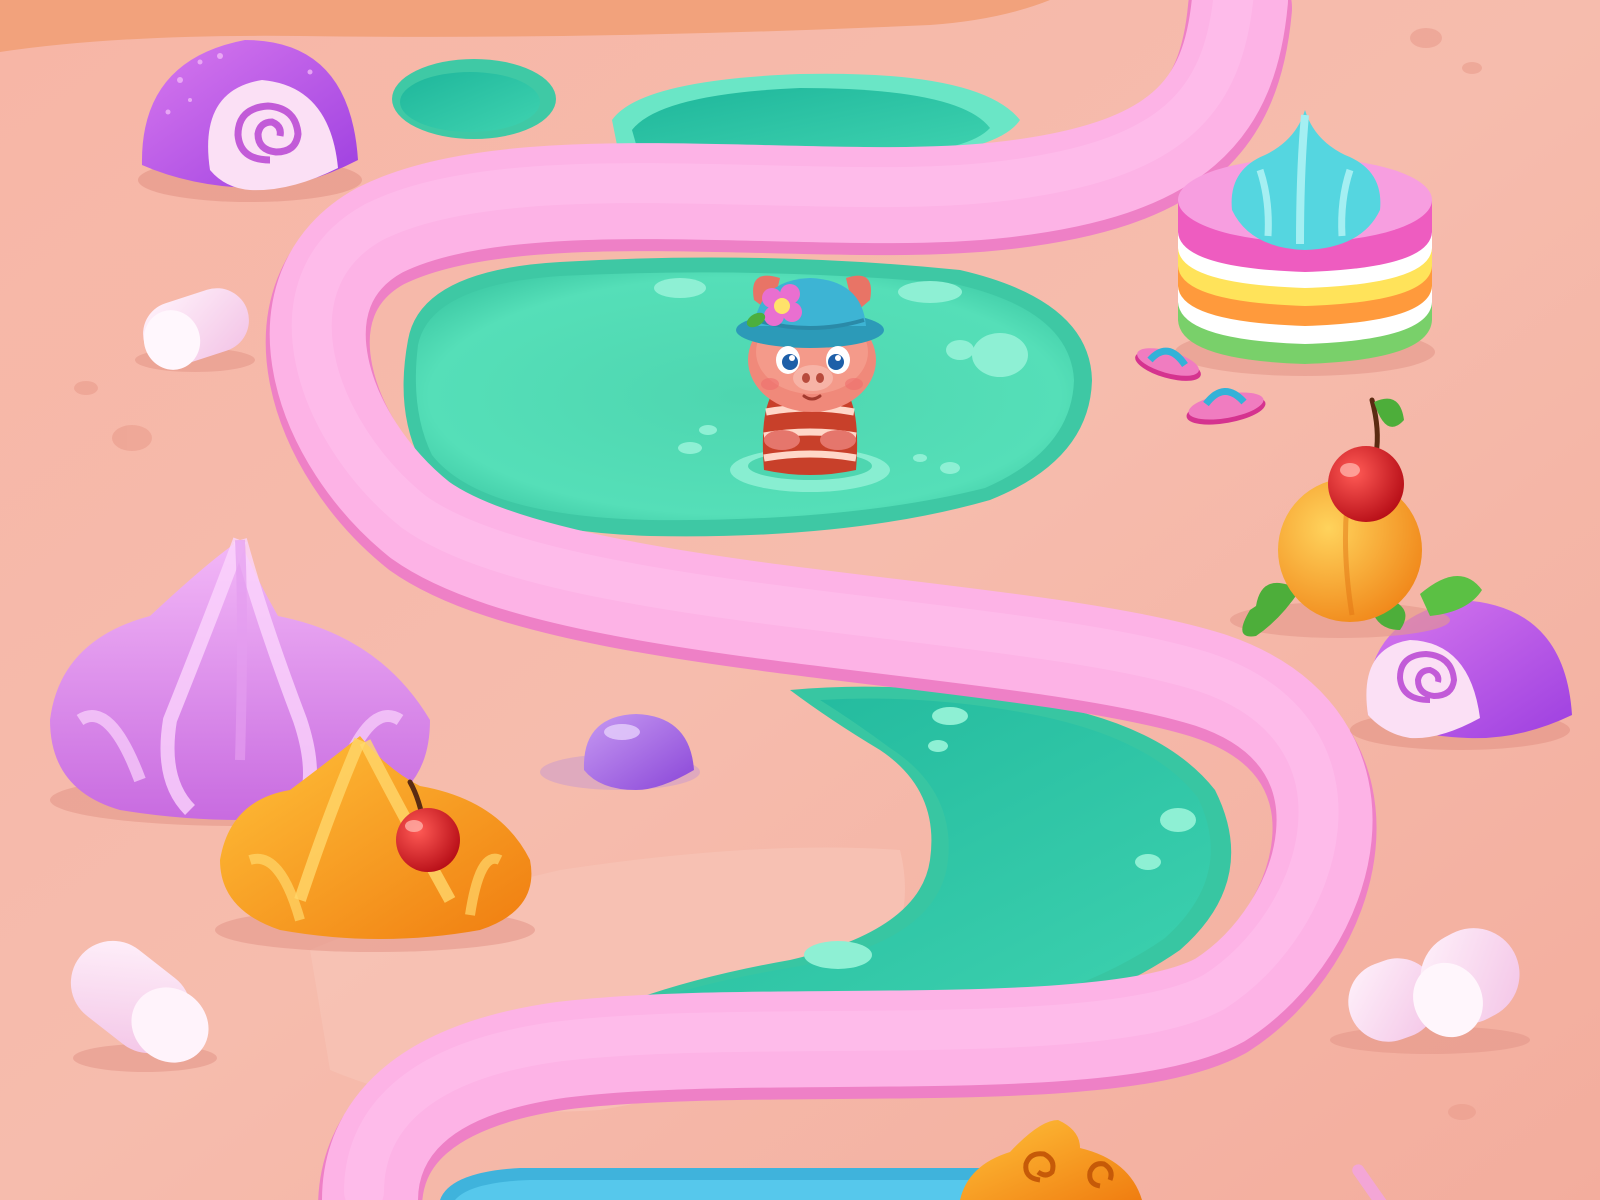  Describe the element at coordinates (748, 397) in the screenshot. I see `center-pond` at that location.